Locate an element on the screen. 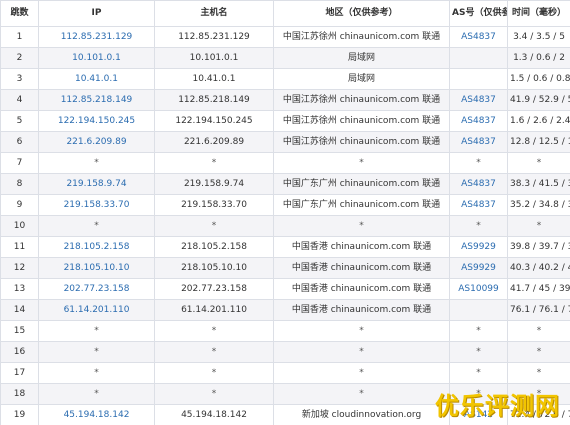 The image size is (570, 425). ip-cell: 218.105.2.158 is located at coordinates (96, 247).